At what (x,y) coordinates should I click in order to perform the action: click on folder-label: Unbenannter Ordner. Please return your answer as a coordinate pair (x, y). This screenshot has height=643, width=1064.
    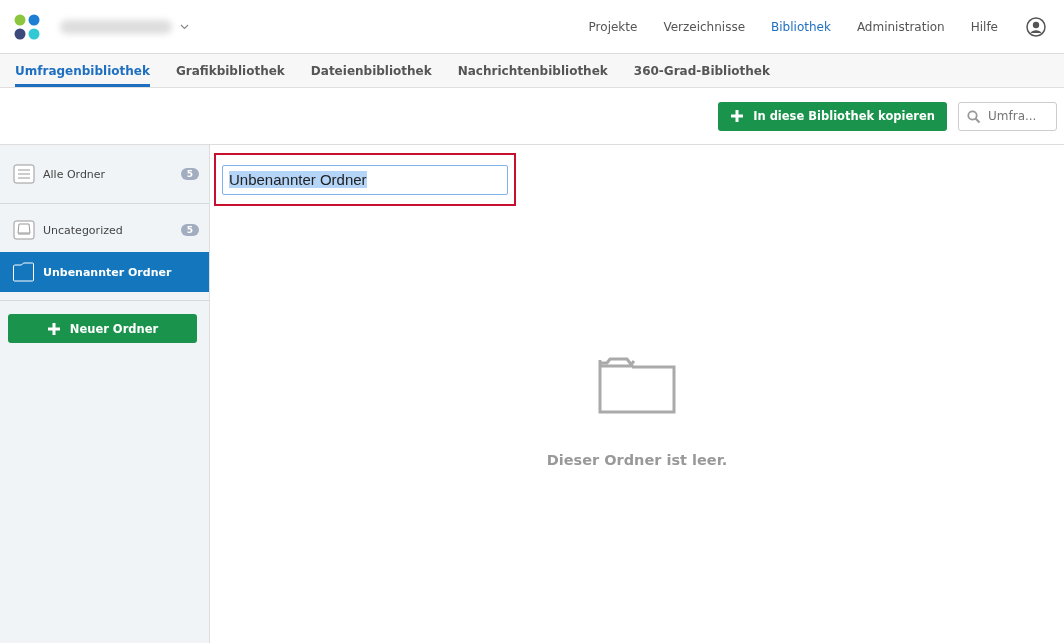
    Looking at the image, I should click on (108, 272).